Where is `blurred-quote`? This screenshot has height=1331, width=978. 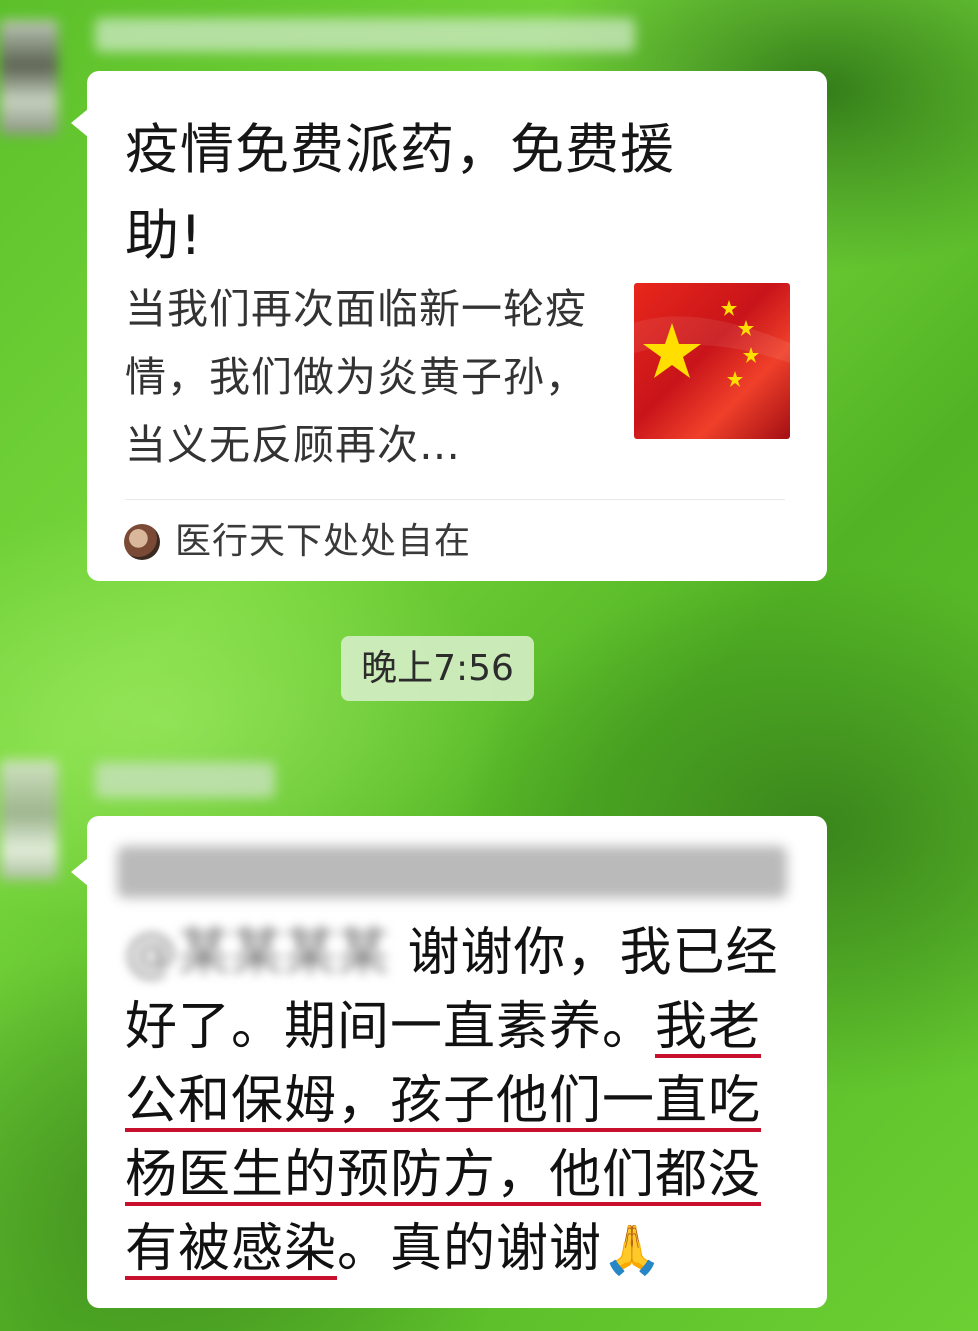 blurred-quote is located at coordinates (452, 872).